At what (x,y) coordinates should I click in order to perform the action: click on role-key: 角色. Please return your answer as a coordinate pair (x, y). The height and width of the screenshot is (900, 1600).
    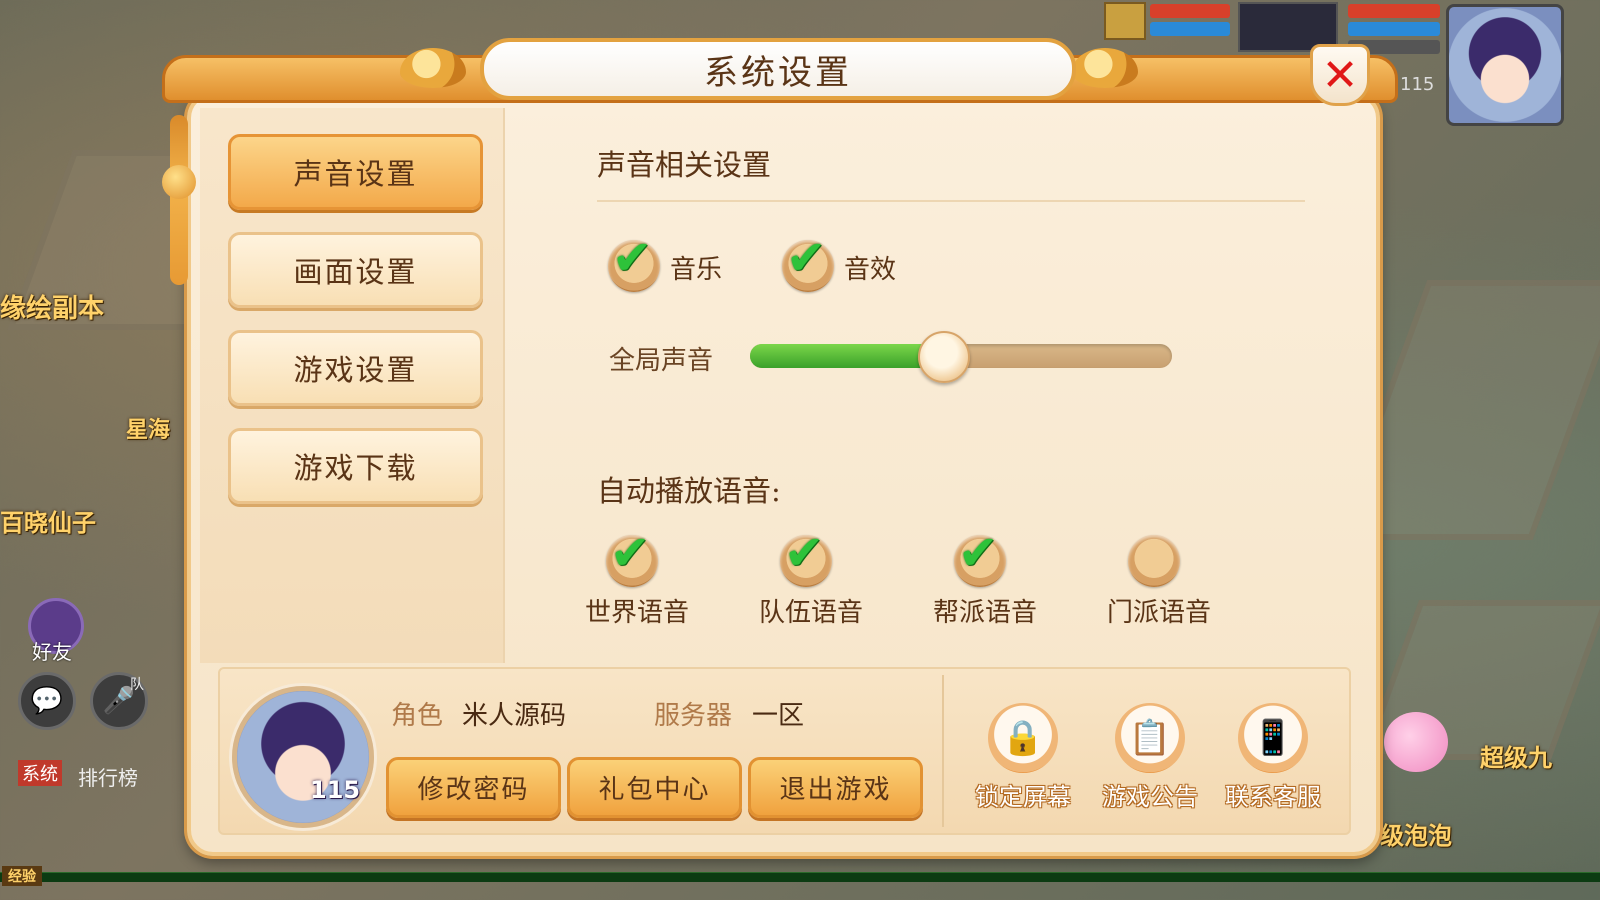
    Looking at the image, I should click on (417, 716).